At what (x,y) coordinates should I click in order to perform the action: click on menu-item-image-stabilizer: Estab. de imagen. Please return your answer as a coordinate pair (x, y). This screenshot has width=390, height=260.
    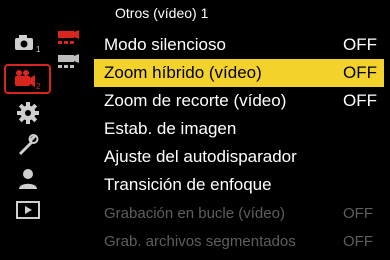
    Looking at the image, I should click on (239, 129).